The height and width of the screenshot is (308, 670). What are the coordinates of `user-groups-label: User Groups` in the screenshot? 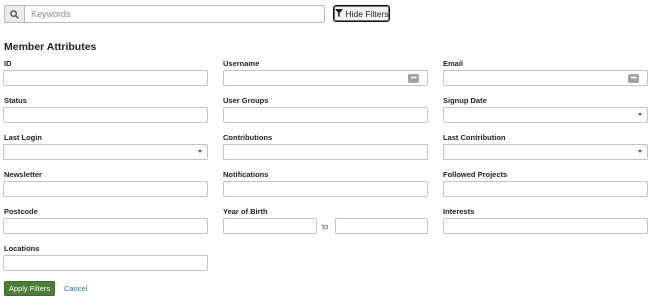 It's located at (246, 100).